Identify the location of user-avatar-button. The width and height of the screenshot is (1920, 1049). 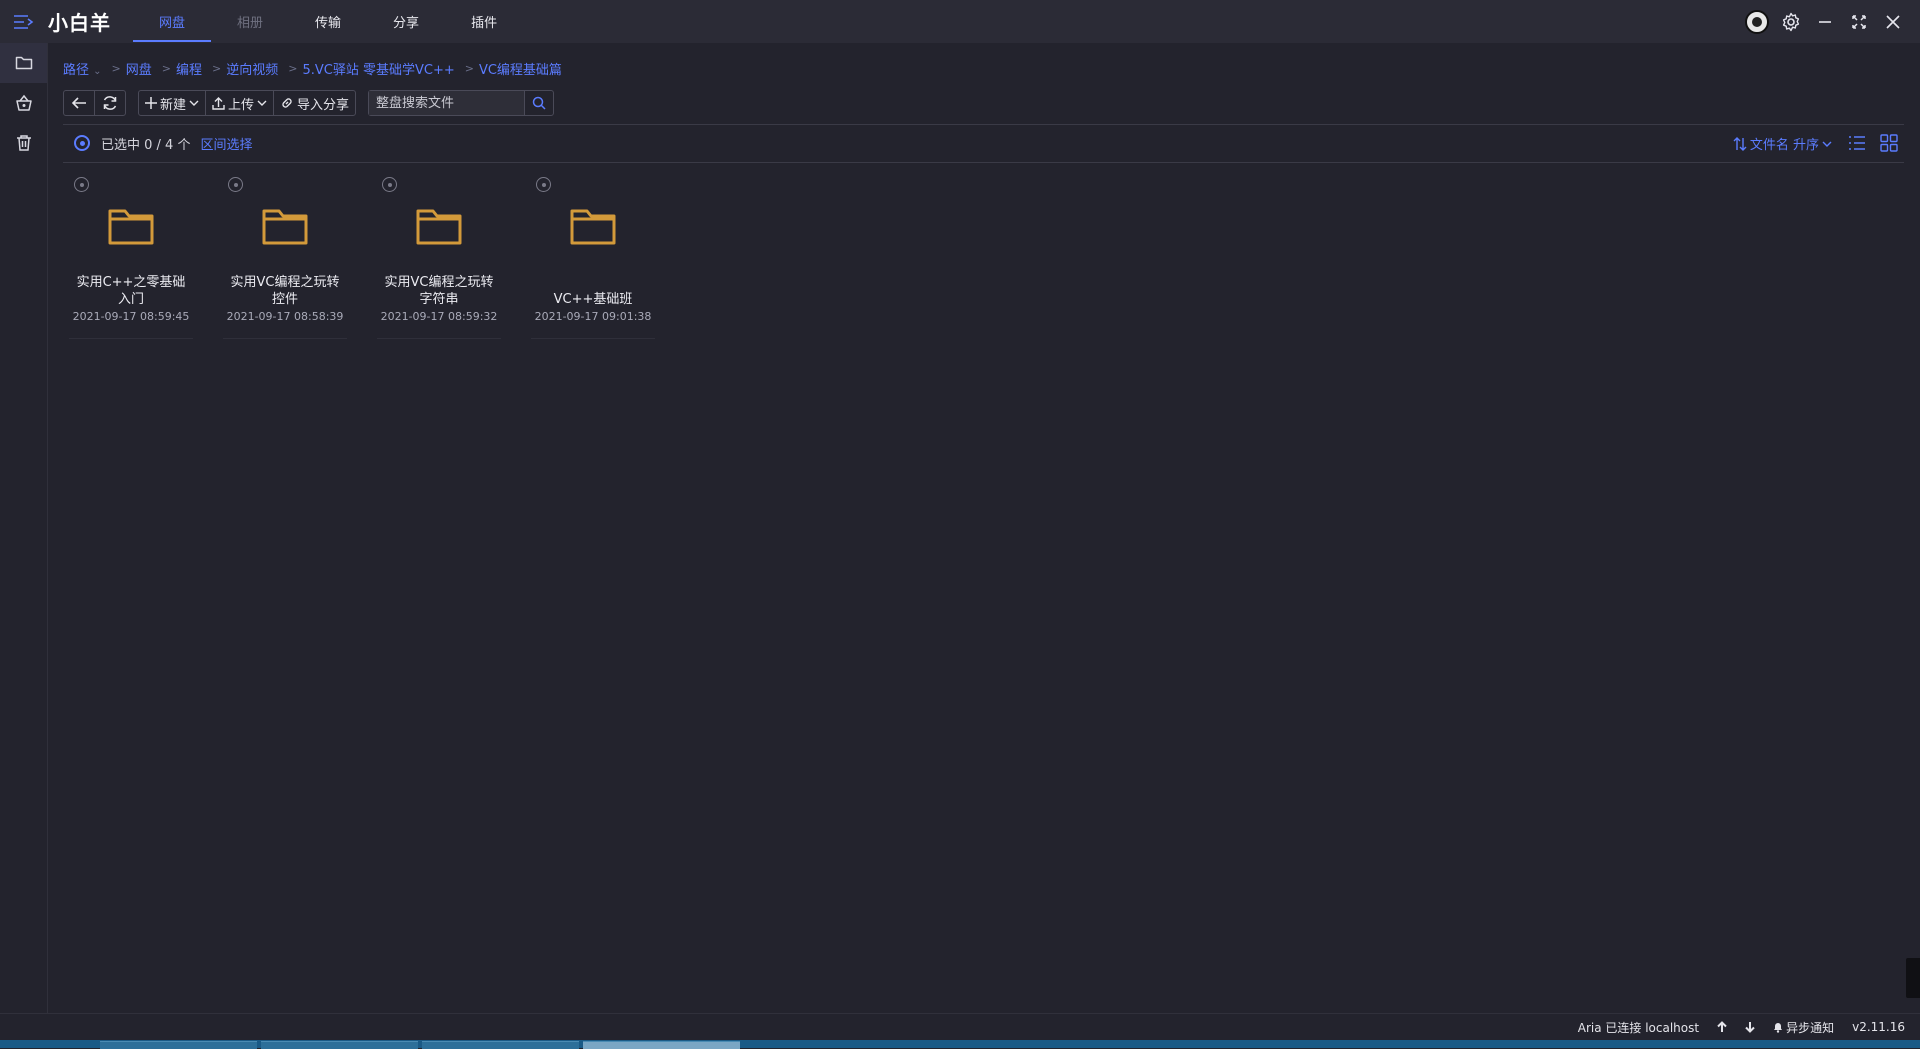
(1757, 21).